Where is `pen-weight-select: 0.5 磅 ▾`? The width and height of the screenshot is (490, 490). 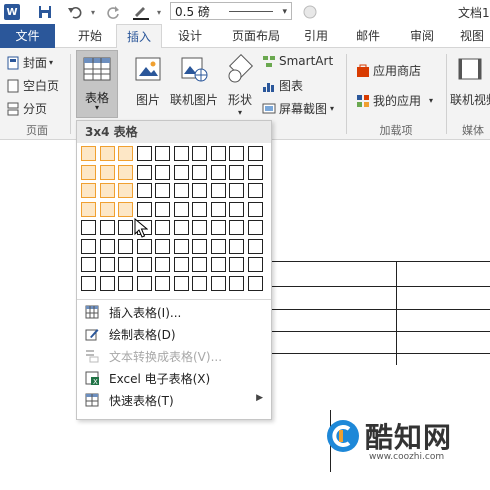 pen-weight-select: 0.5 磅 ▾ is located at coordinates (231, 11).